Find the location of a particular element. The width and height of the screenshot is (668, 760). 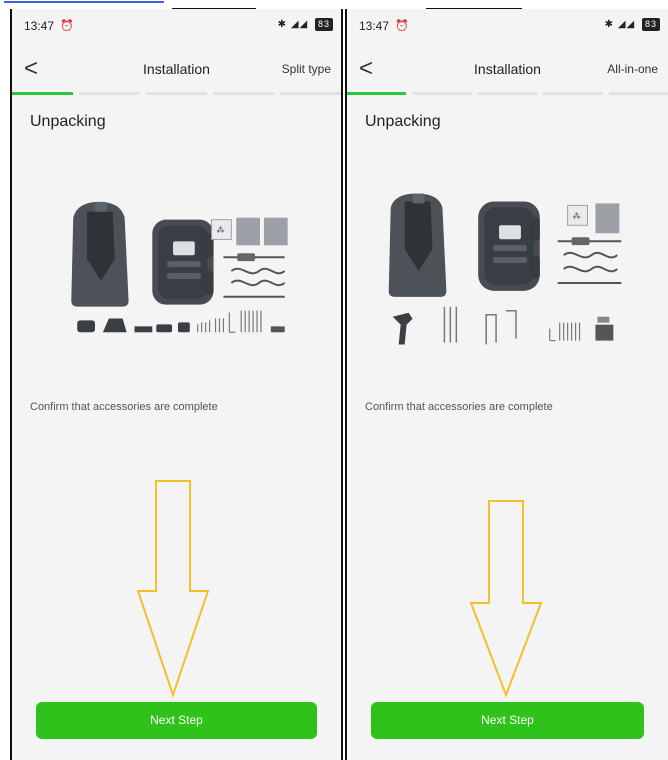

install-type-button: Split type is located at coordinates (306, 69).